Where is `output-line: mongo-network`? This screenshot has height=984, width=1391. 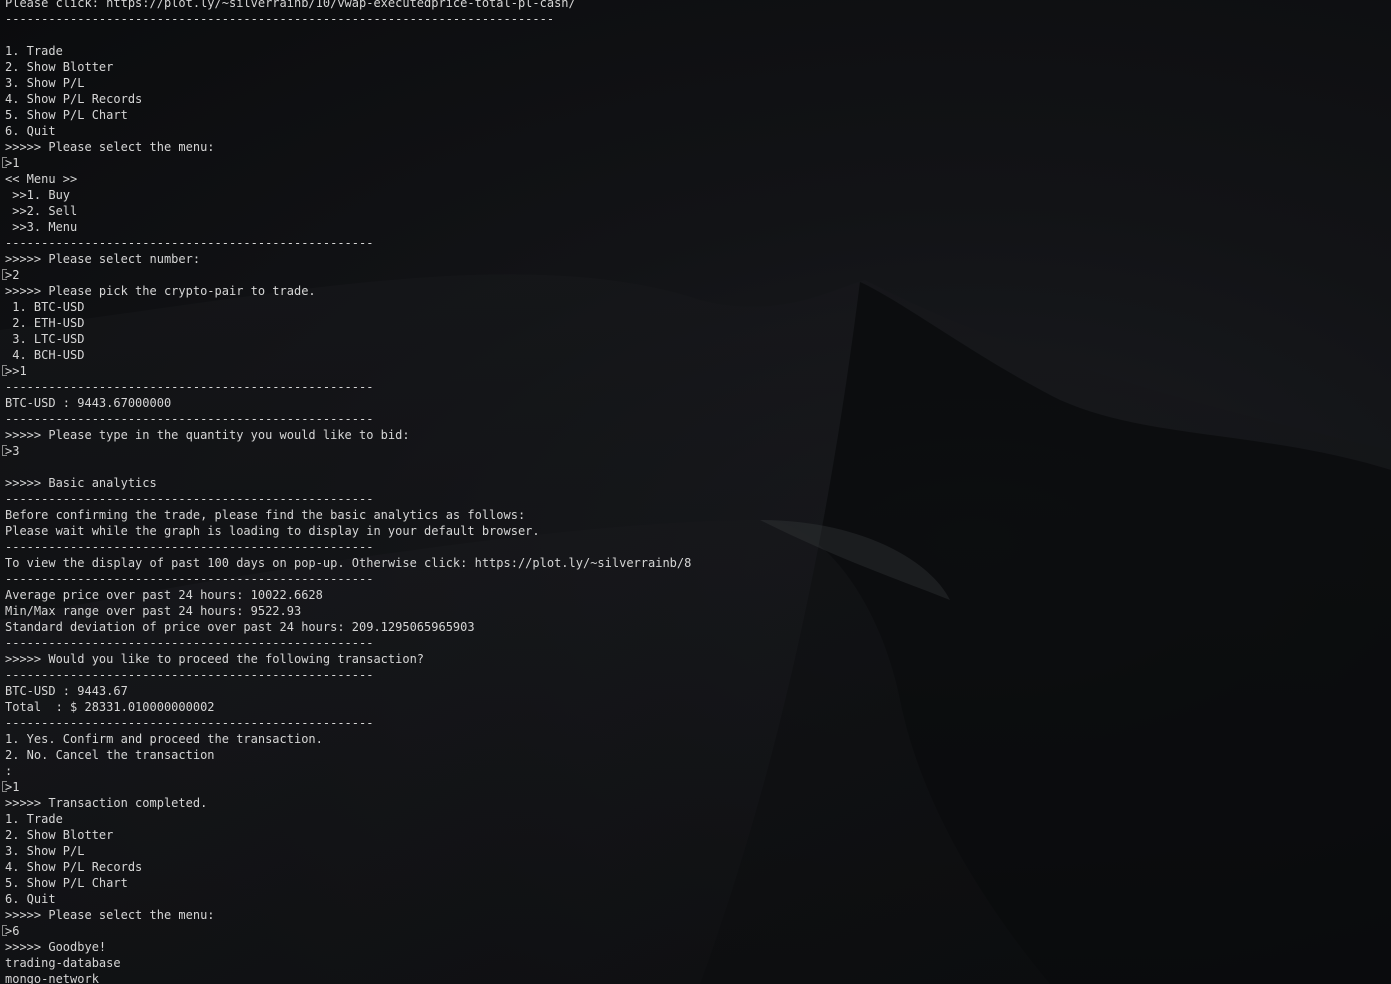 output-line: mongo-network is located at coordinates (52, 978).